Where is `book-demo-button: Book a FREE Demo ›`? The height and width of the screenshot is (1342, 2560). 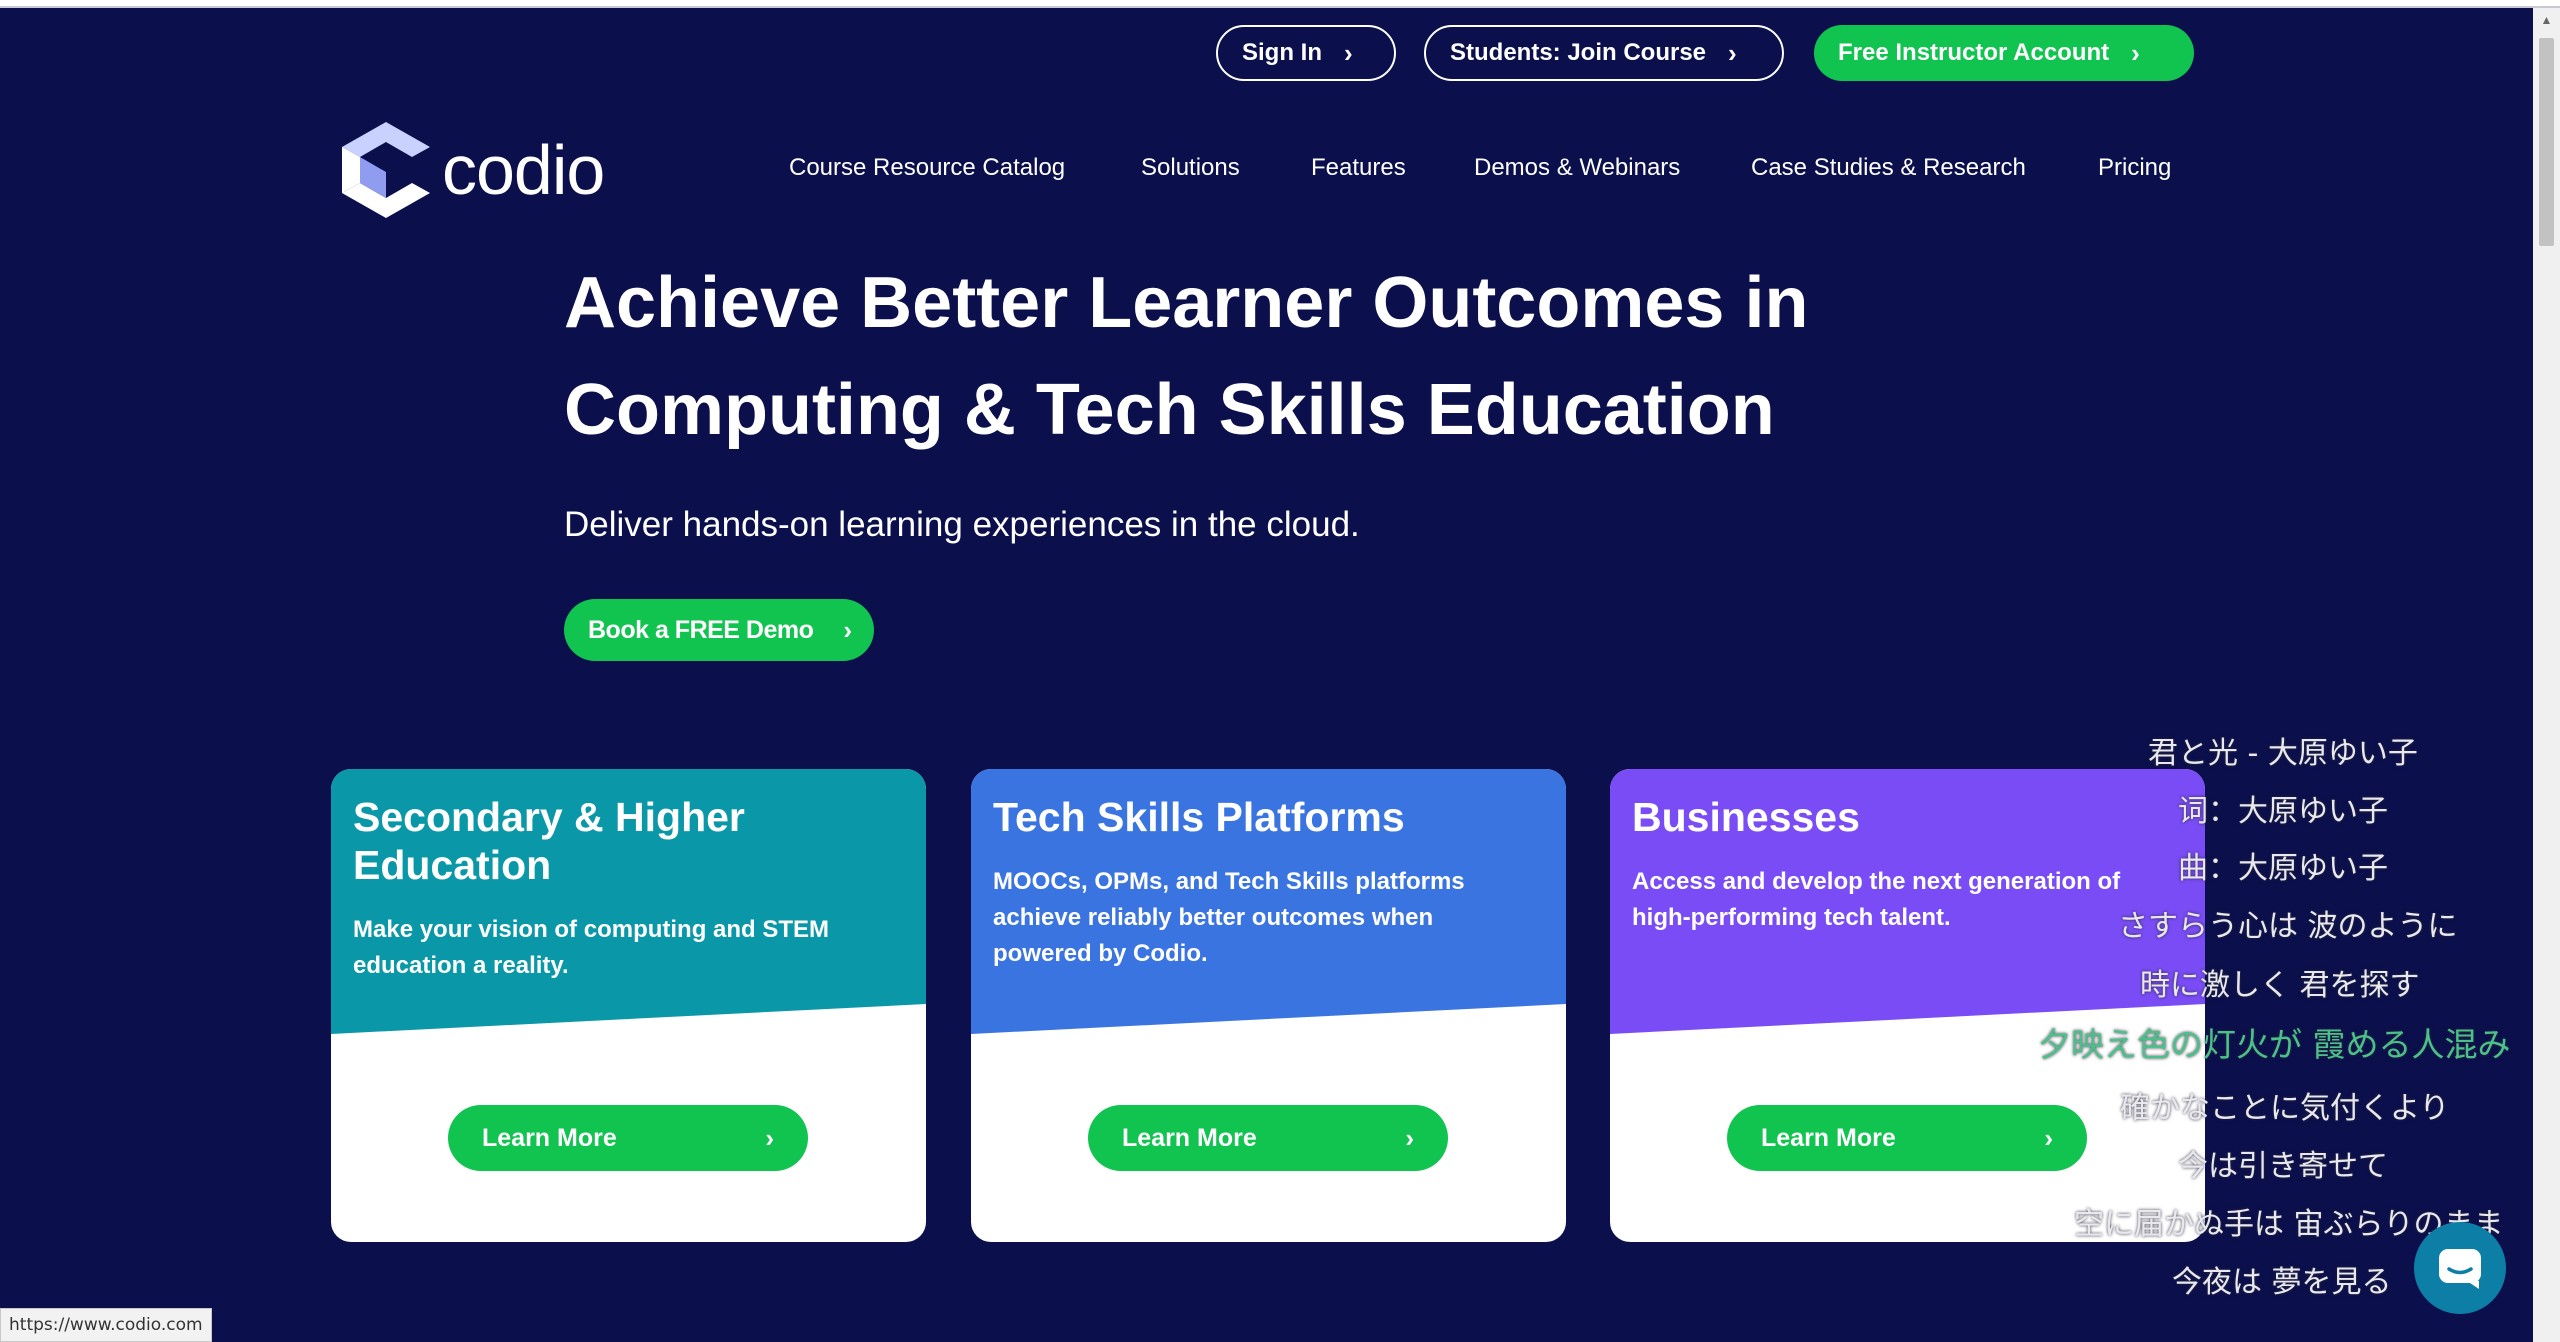
book-demo-button: Book a FREE Demo › is located at coordinates (719, 630).